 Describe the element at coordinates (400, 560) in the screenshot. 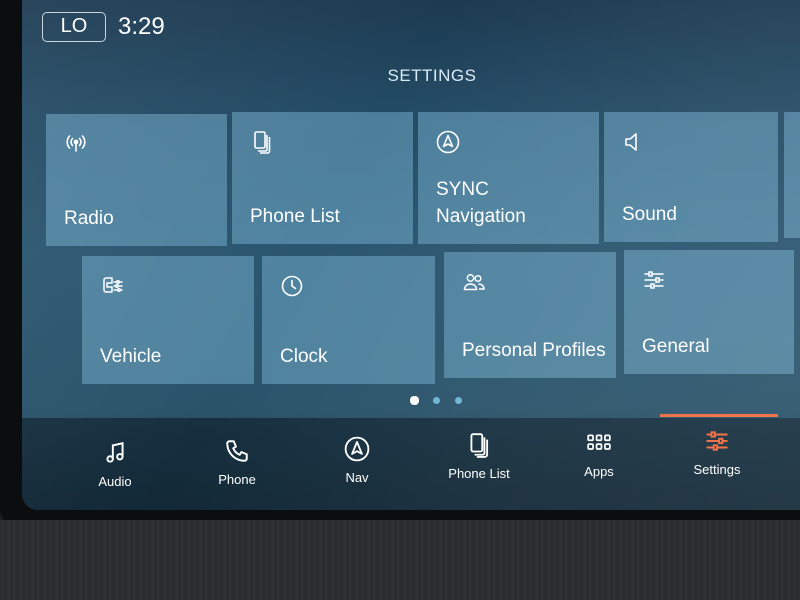

I see `dashboard-trim` at that location.